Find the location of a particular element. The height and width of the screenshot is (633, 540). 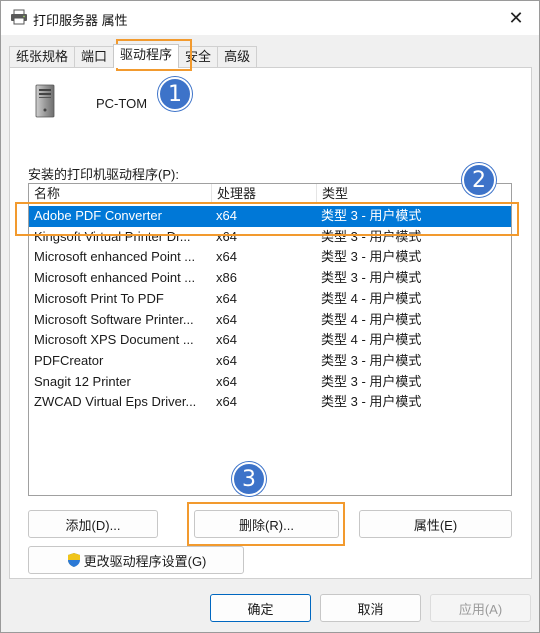

uac-shield-icon is located at coordinates (74, 560).